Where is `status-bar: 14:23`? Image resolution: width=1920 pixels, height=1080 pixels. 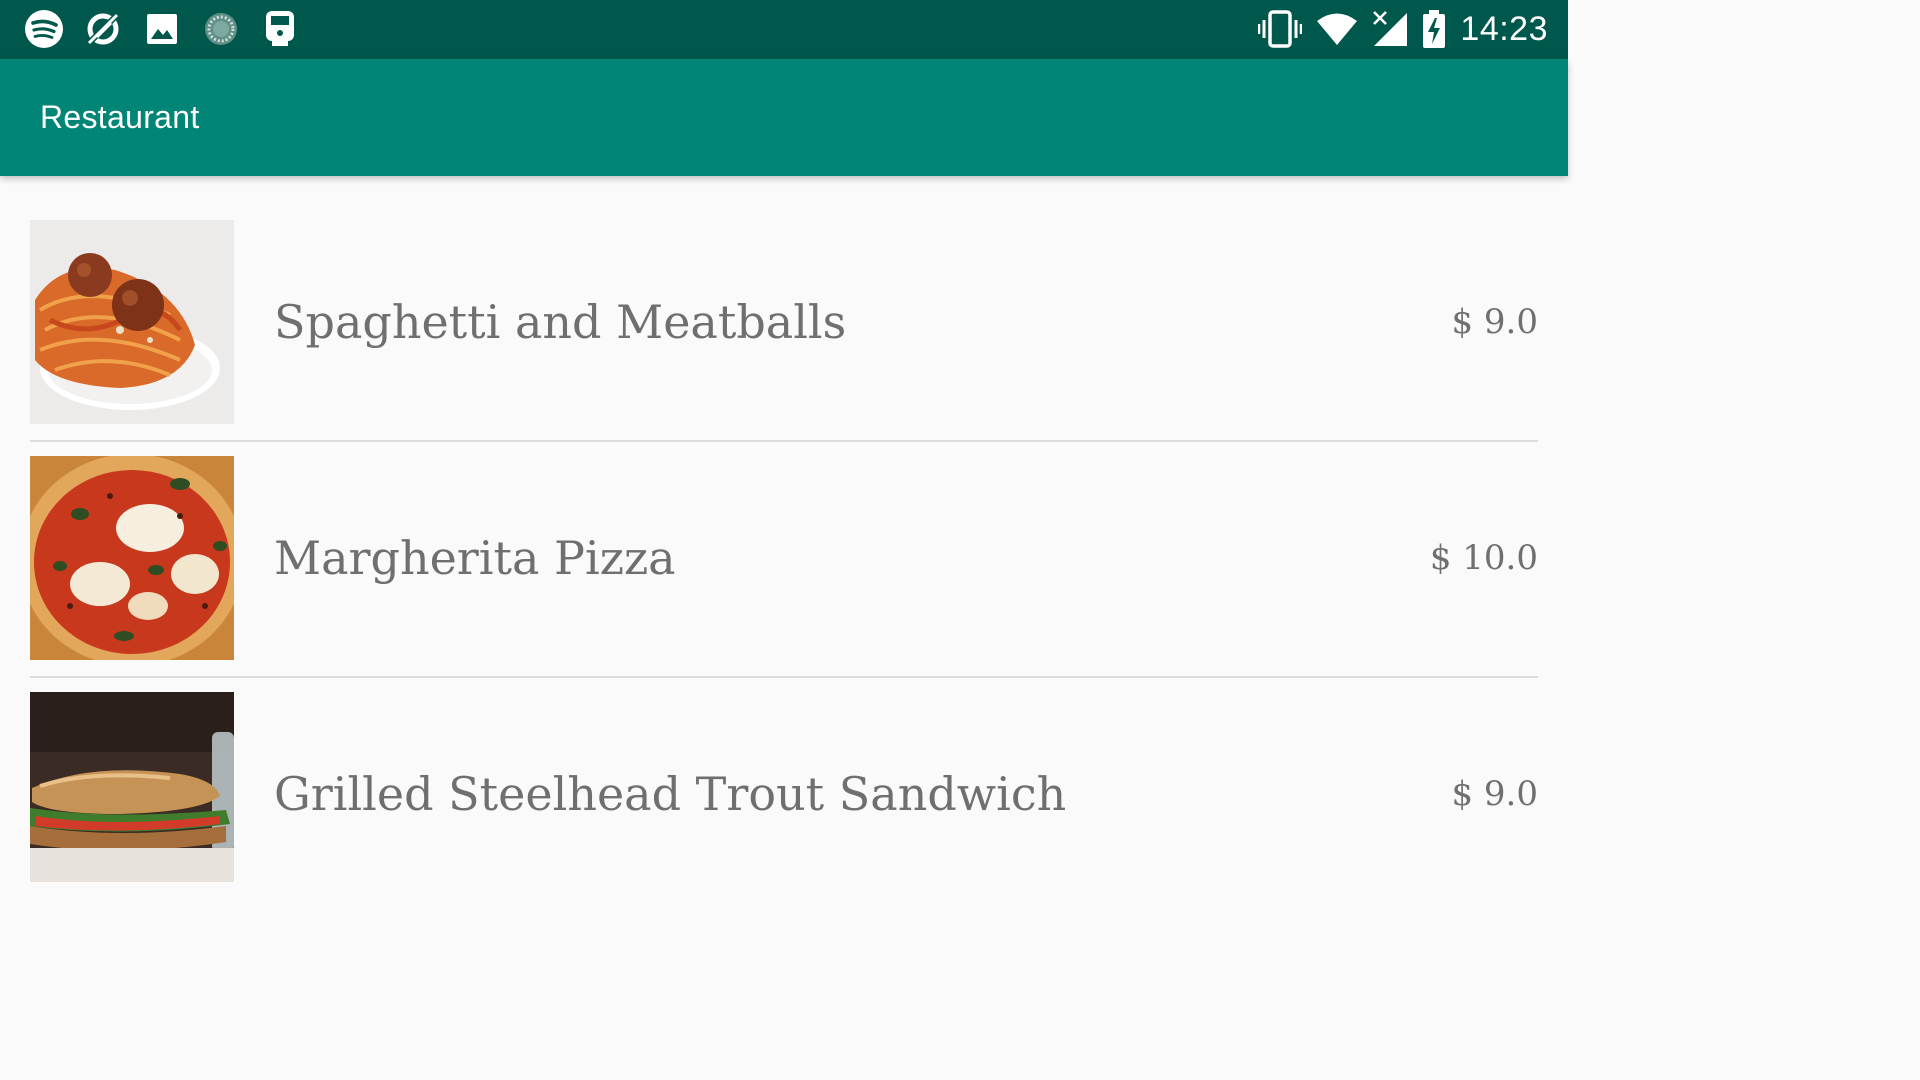
status-bar: 14:23 is located at coordinates (784, 29).